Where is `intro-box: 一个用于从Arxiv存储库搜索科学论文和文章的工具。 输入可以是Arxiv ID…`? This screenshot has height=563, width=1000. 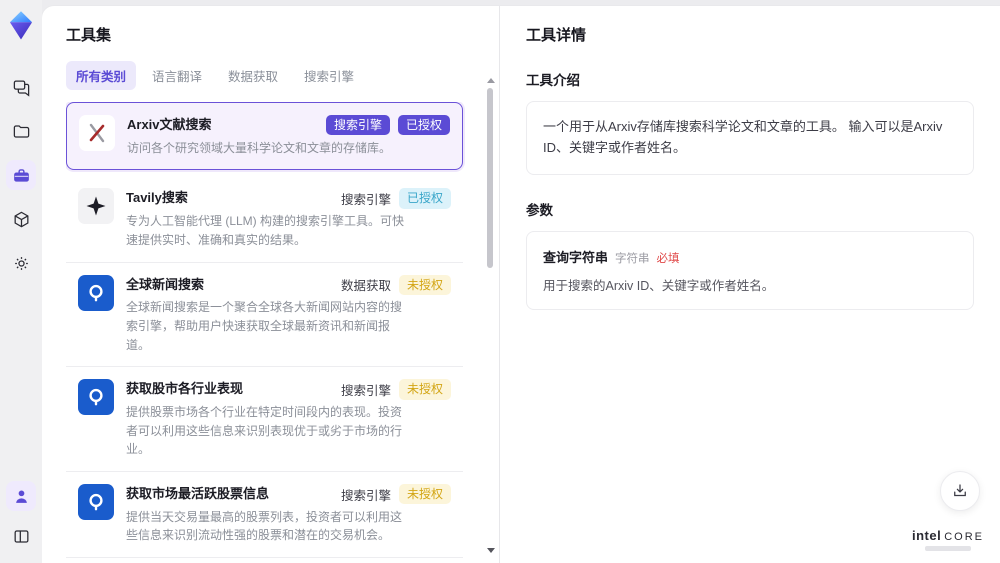 intro-box: 一个用于从Arxiv存储库搜索科学论文和文章的工具。 输入可以是Arxiv ID… is located at coordinates (750, 138).